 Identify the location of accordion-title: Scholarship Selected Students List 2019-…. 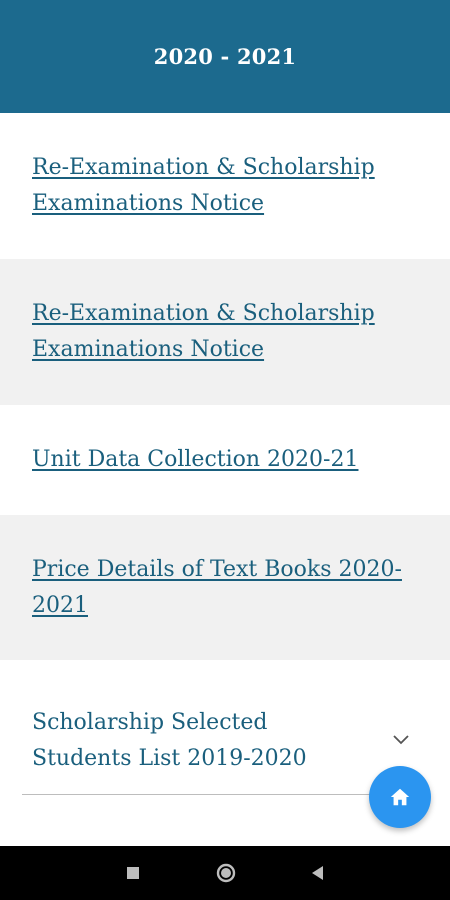
(202, 741).